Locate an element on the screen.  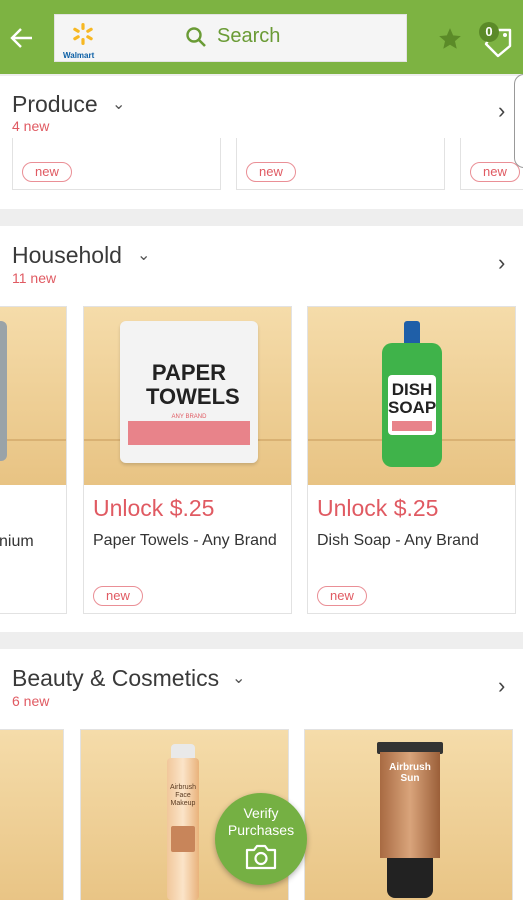
paper-towels-pack: PAPER TOWELS ANY BRAND is located at coordinates (189, 392).